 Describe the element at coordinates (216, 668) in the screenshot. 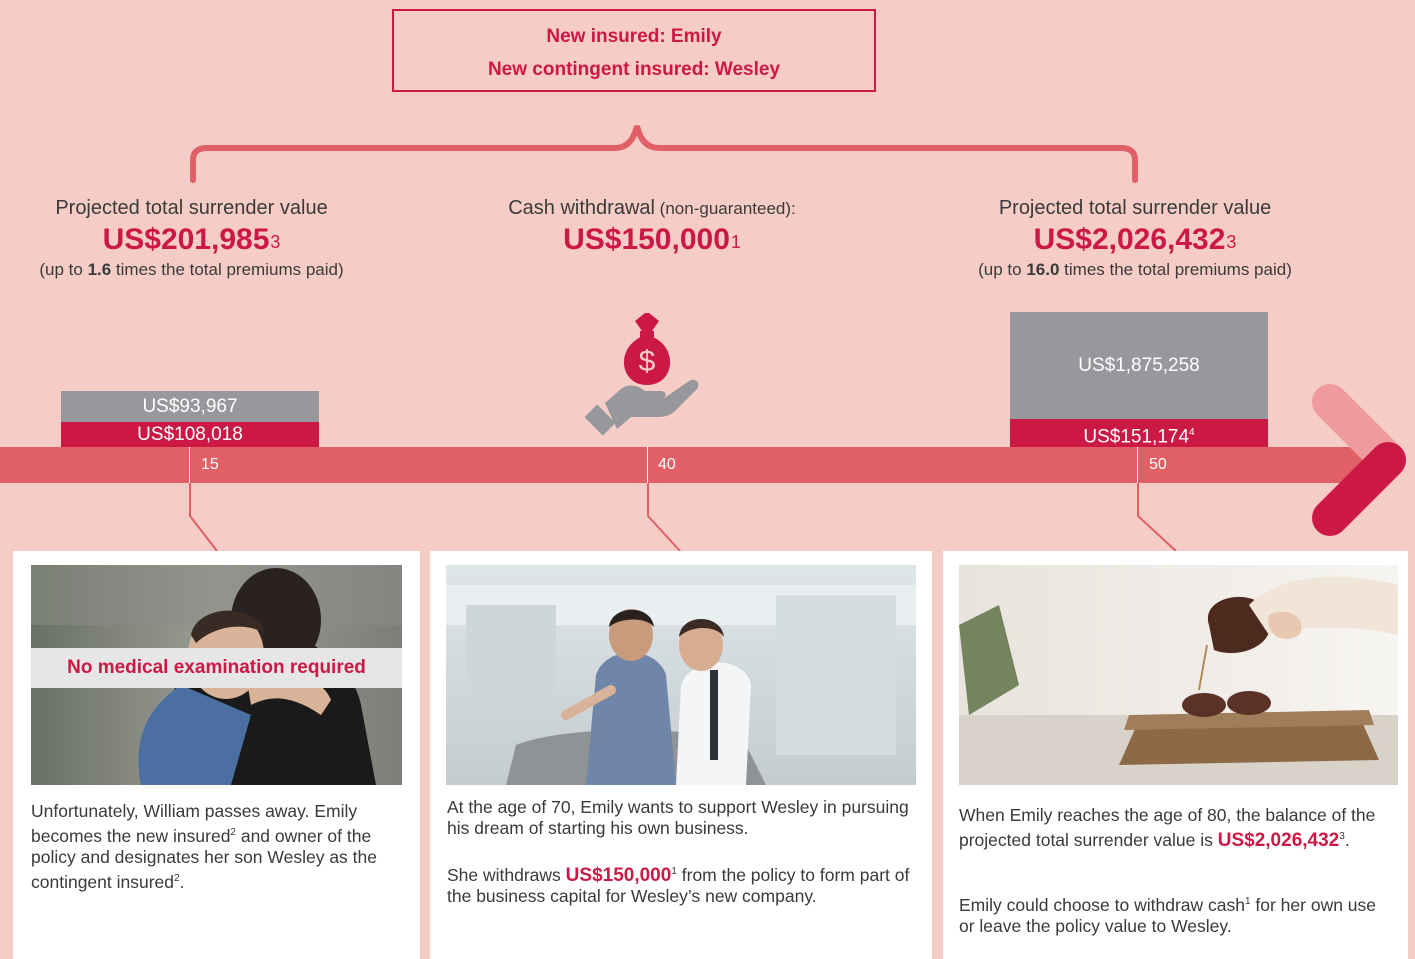

I see `no-medical-exam-badge: No medical examination required` at that location.